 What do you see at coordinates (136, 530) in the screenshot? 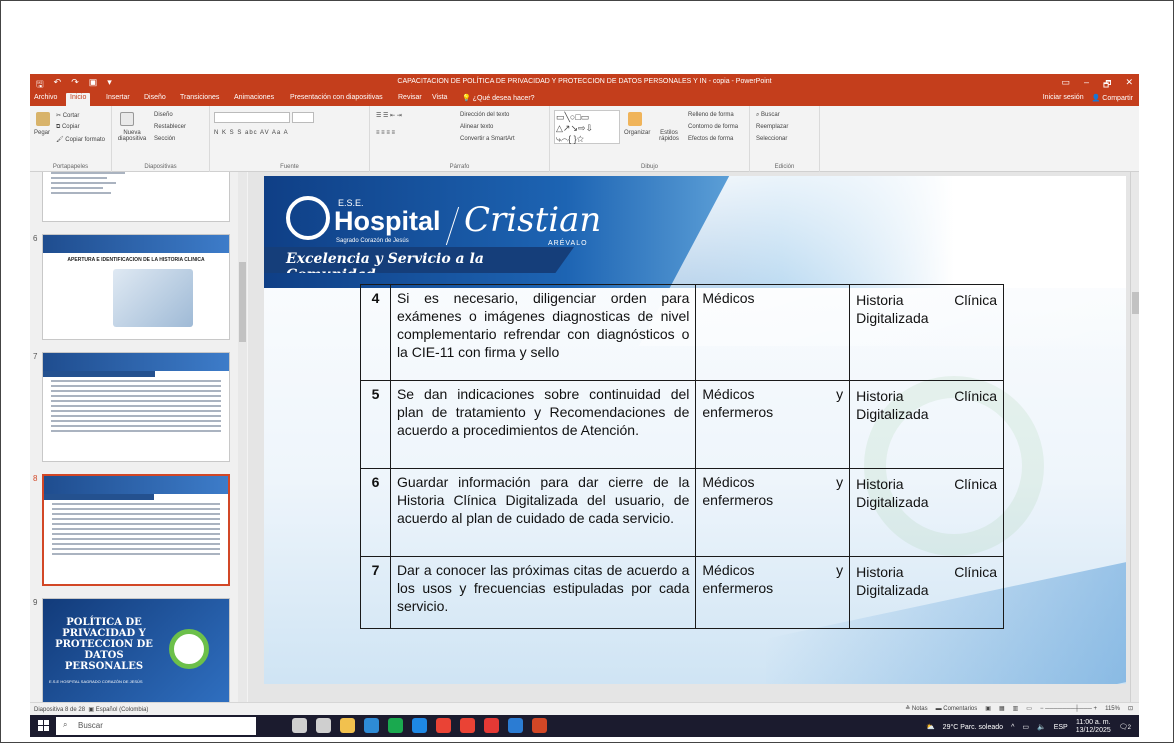
I see `slide-thumbnail-8-selected` at bounding box center [136, 530].